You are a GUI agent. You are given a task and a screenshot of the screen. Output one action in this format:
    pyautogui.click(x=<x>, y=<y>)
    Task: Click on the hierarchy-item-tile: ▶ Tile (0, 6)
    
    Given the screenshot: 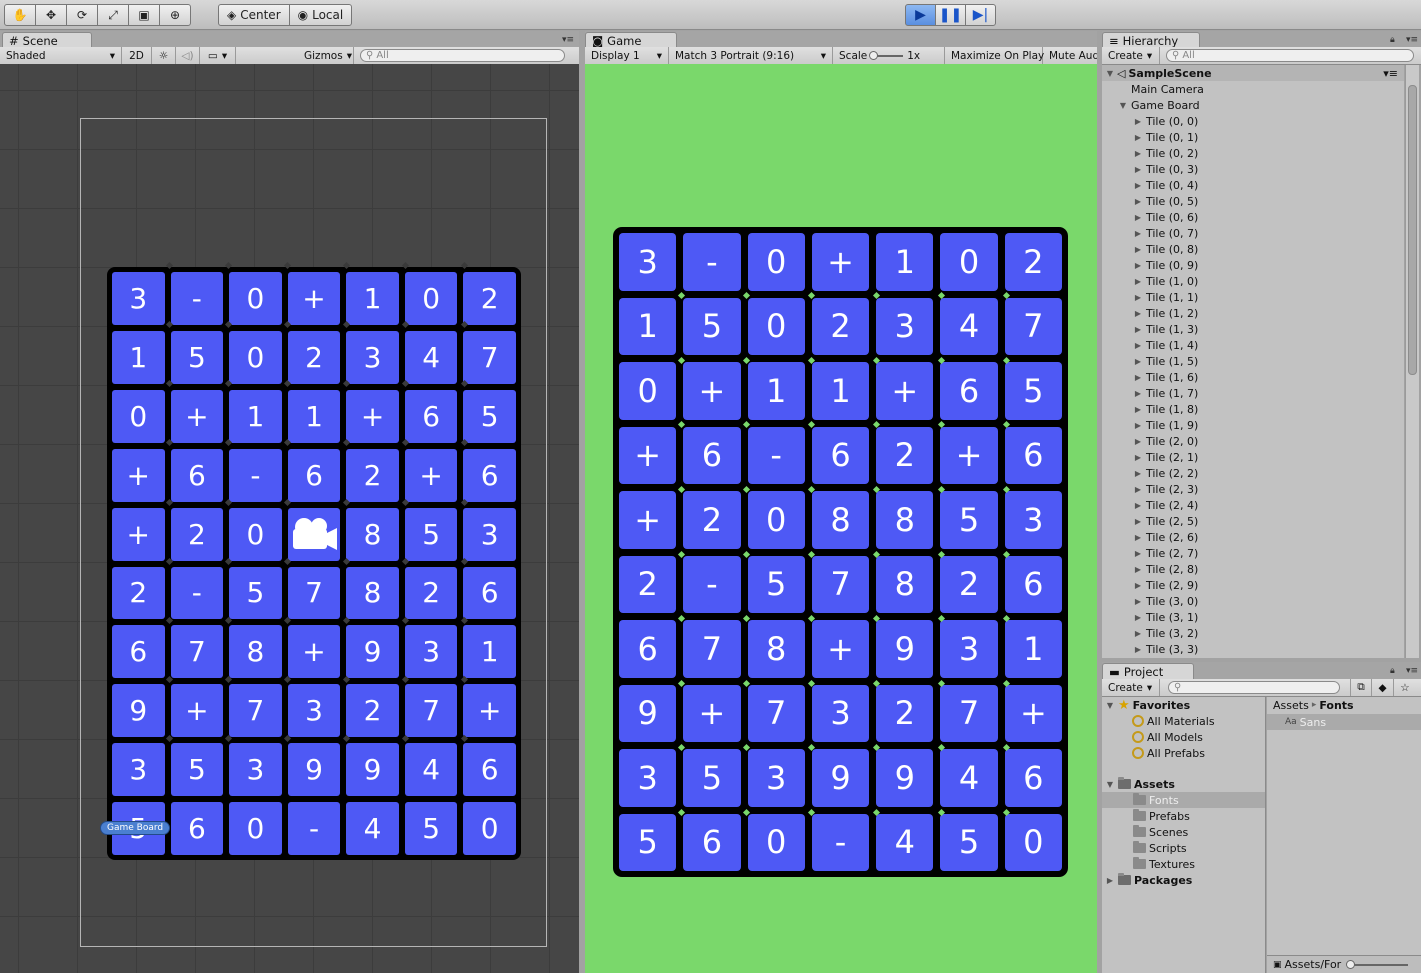 What is the action you would take?
    pyautogui.click(x=1165, y=217)
    